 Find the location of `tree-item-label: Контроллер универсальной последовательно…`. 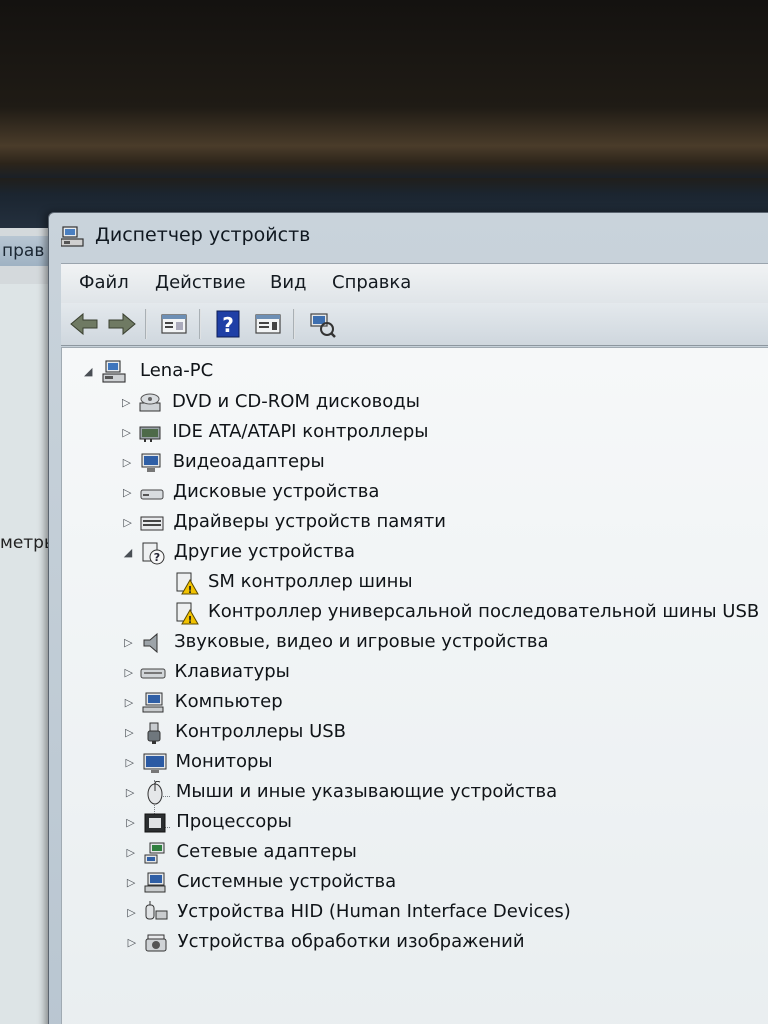

tree-item-label: Контроллер универсальной последовательно… is located at coordinates (484, 611).